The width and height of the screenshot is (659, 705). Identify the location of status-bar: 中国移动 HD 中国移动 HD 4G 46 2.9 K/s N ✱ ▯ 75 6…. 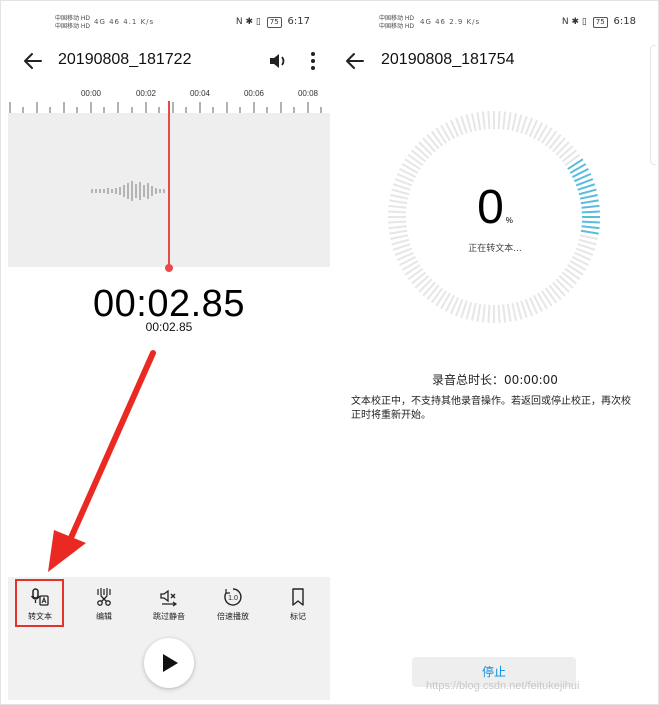
(495, 25).